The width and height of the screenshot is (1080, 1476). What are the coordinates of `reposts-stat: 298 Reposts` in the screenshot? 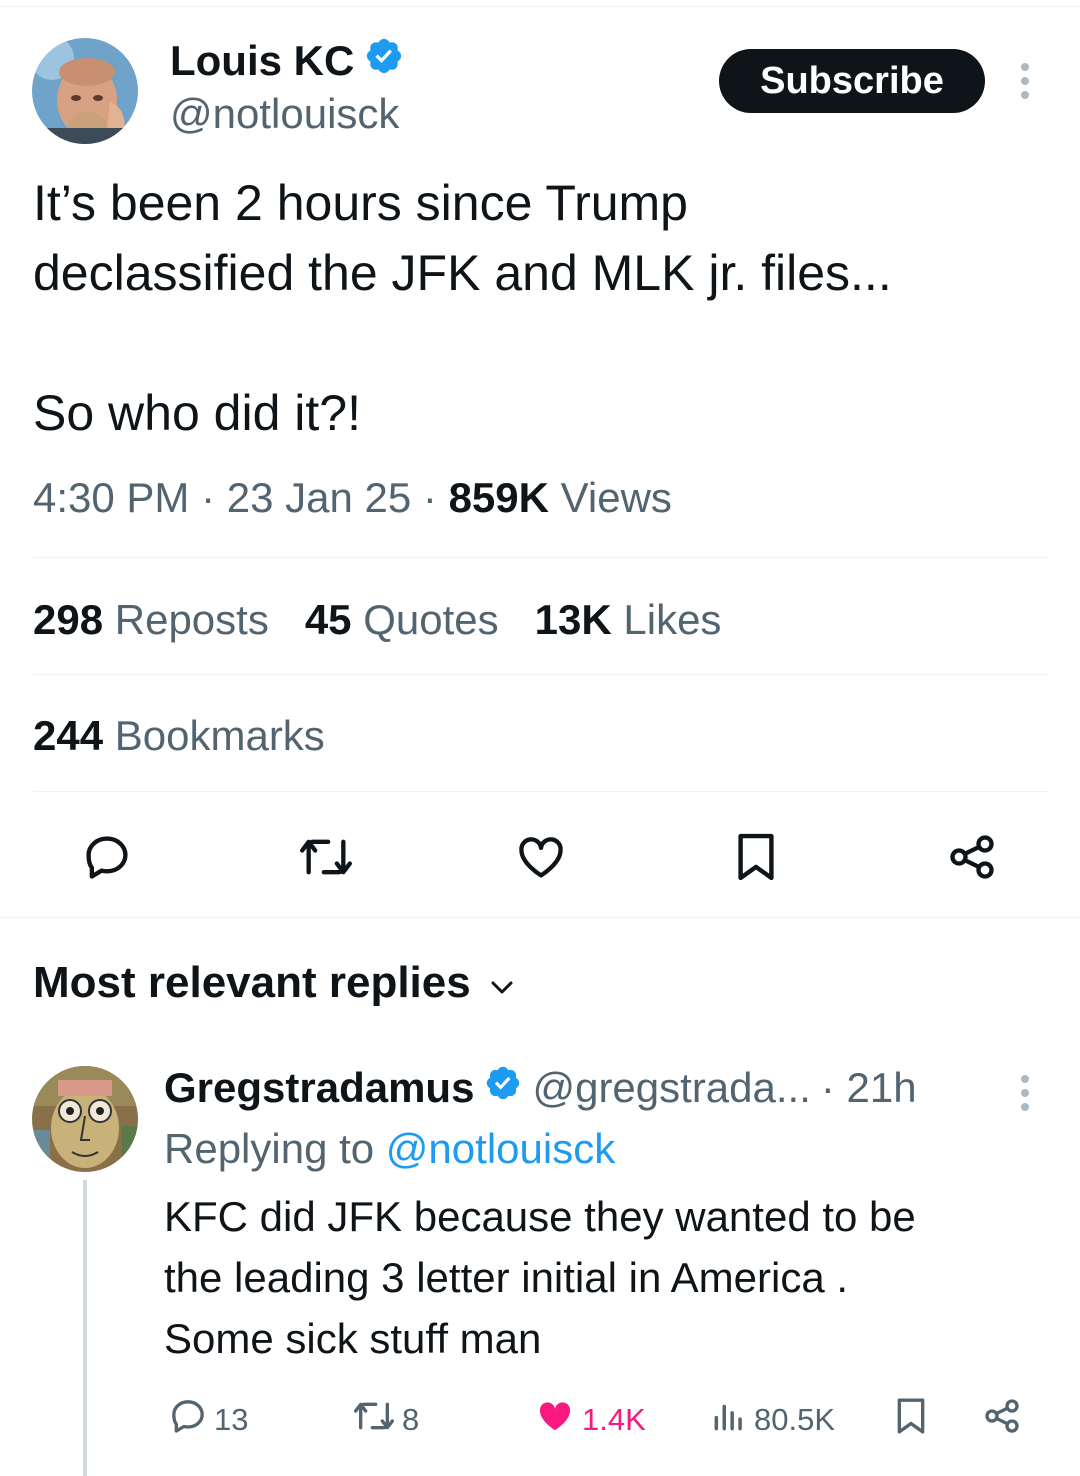 It's located at (151, 620).